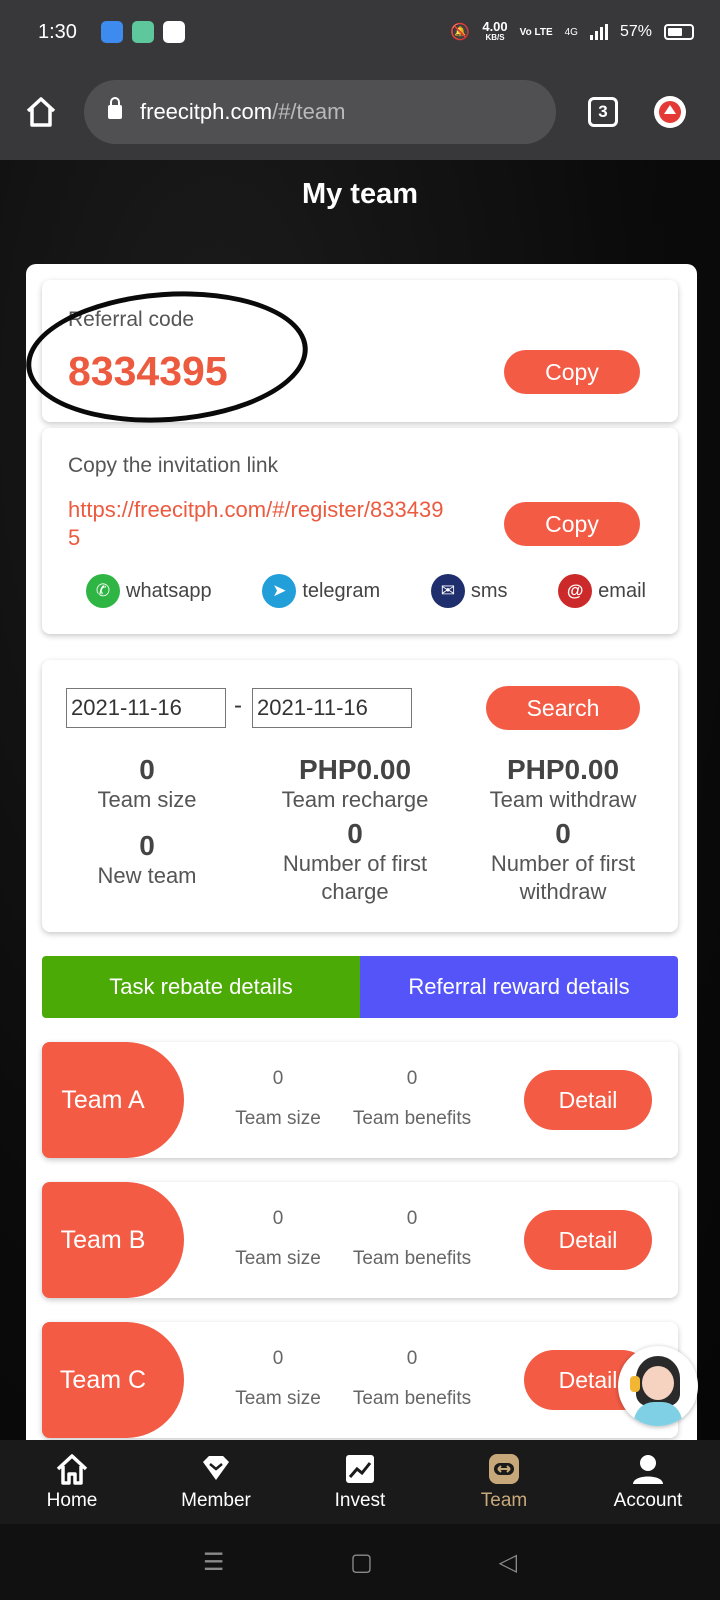  I want to click on handdrawn-circle, so click(167, 357).